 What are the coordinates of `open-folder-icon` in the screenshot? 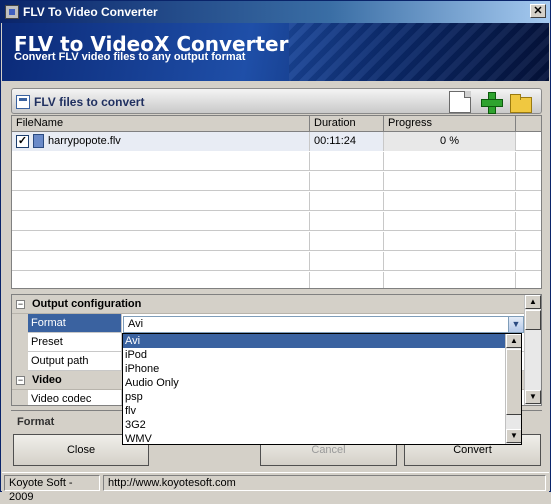 It's located at (520, 102).